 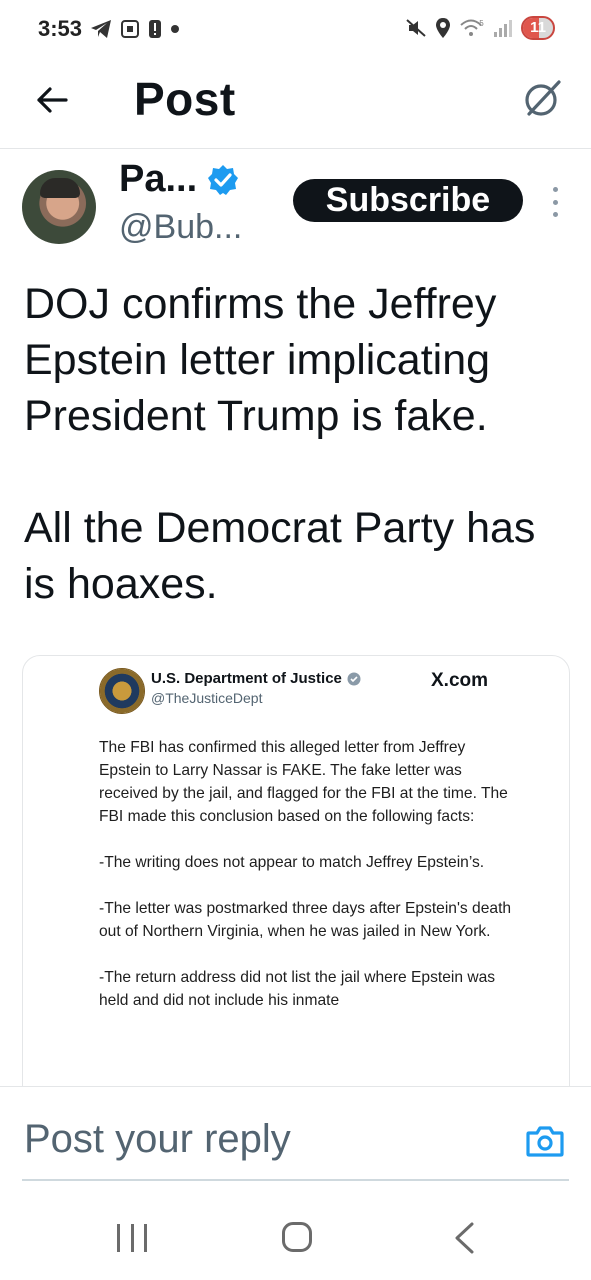 I want to click on screenshot-icon, so click(x=130, y=29).